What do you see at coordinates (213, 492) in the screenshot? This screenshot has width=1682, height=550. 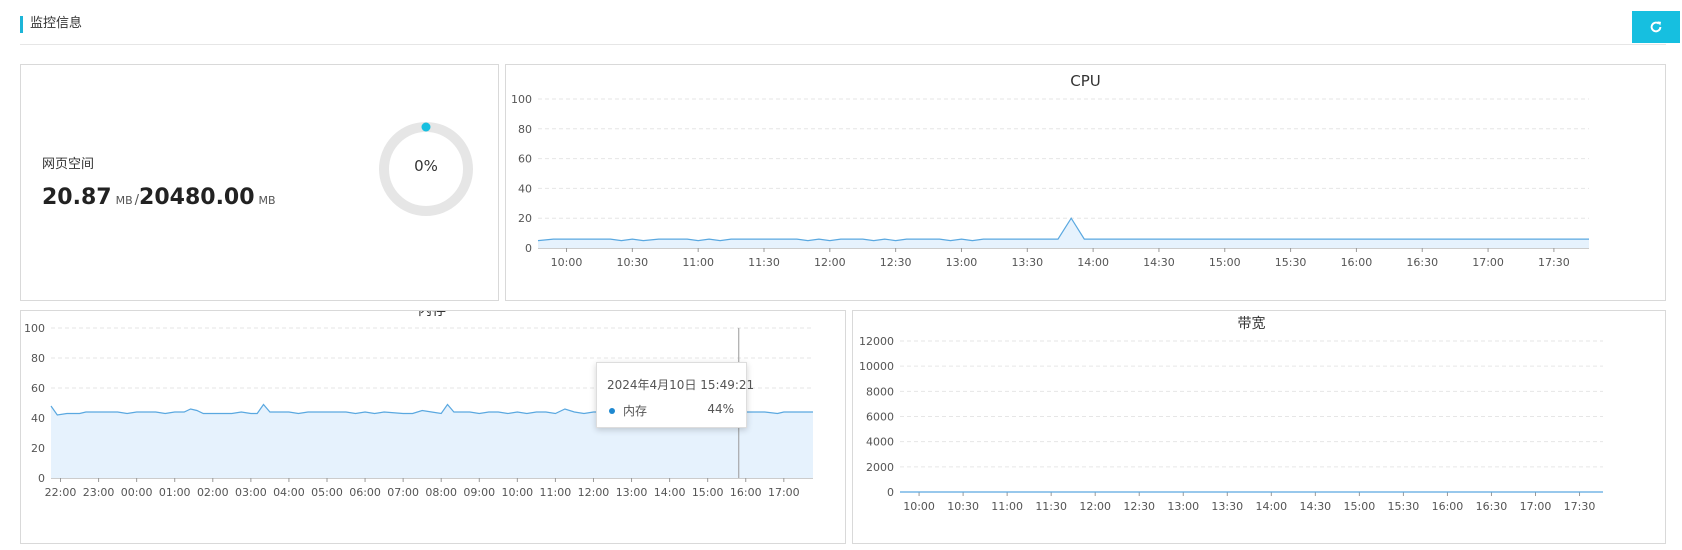 I see `x-tick-label: 02:00` at bounding box center [213, 492].